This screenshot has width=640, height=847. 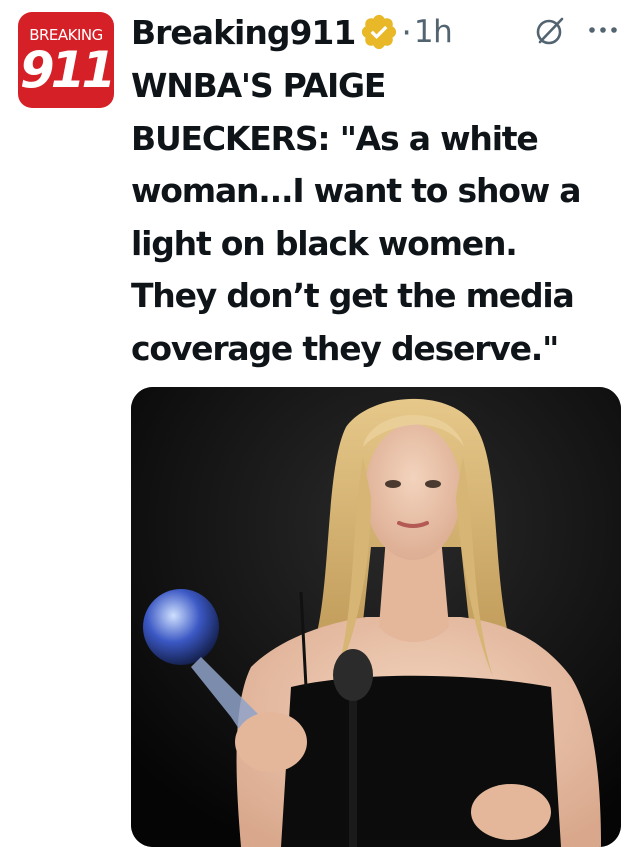 I want to click on tweet-text-line: light on black women., so click(x=324, y=243).